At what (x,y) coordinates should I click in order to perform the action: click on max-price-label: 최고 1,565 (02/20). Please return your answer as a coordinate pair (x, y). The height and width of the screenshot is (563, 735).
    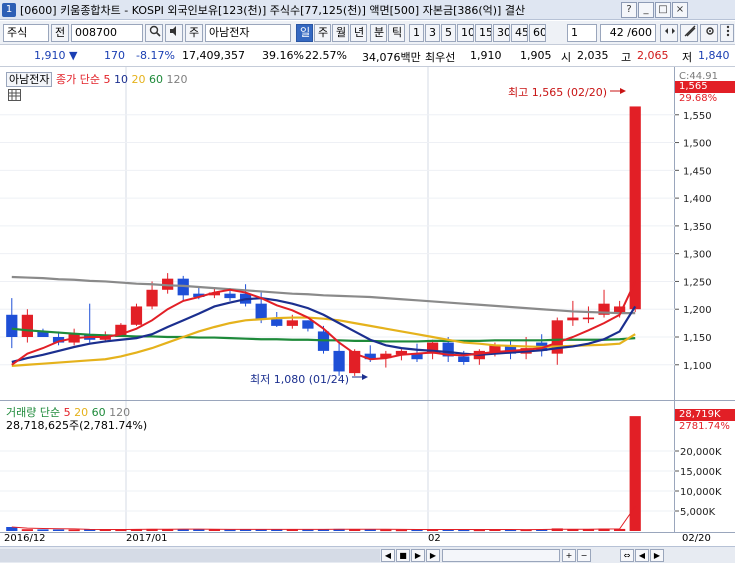
    Looking at the image, I should click on (558, 92).